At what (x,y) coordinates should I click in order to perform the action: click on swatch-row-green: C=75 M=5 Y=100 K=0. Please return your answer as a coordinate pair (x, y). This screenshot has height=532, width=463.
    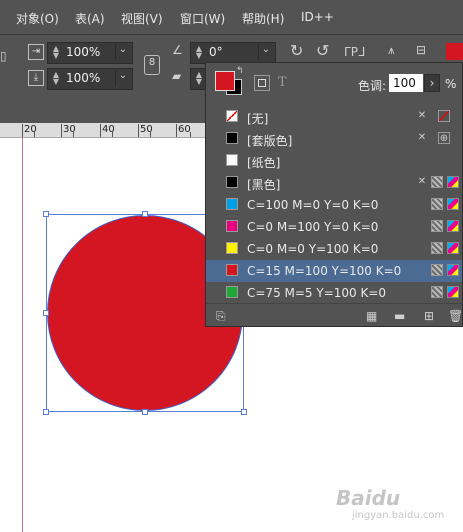
    Looking at the image, I should click on (334, 293).